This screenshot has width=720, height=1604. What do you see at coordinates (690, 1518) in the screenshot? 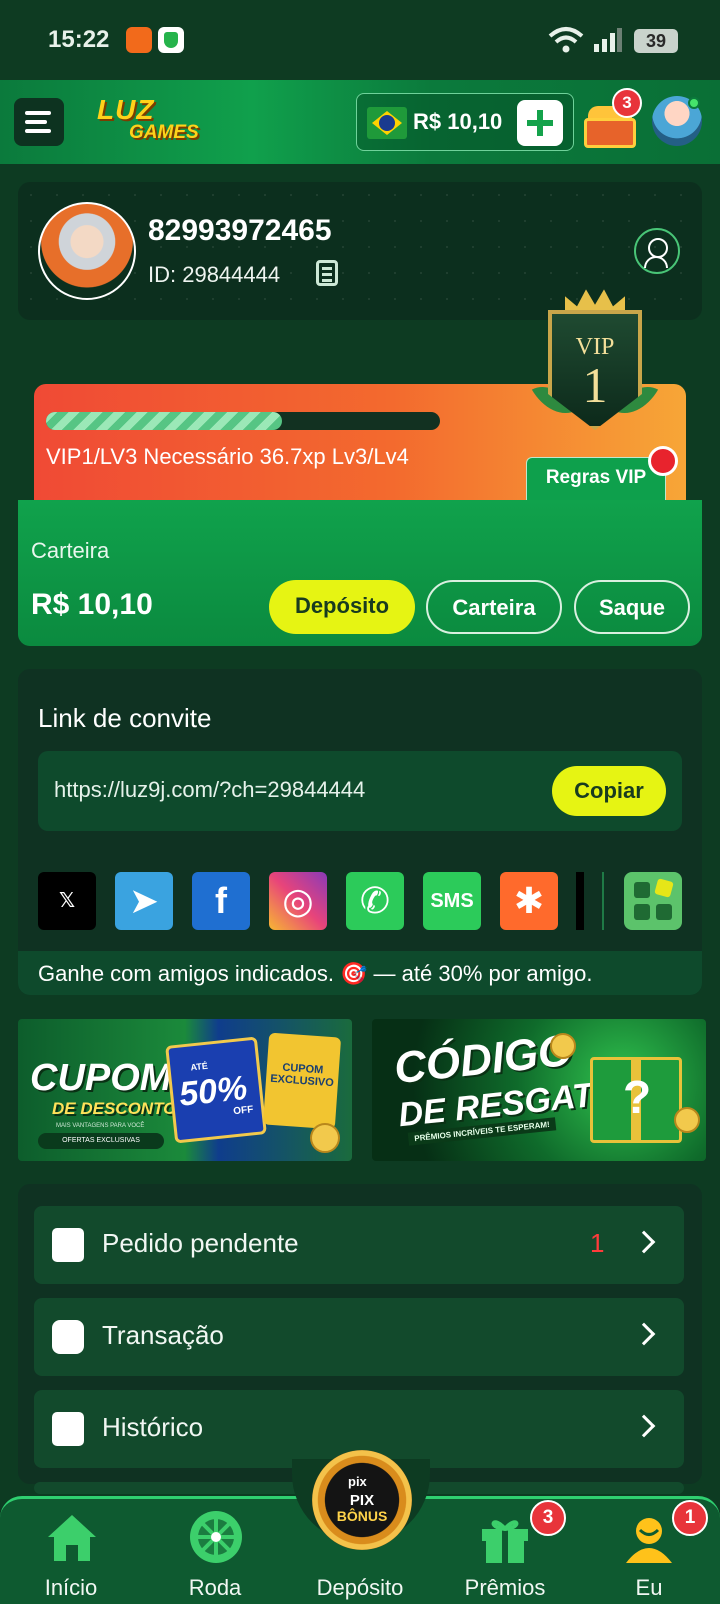
I see `me-badge: 1` at bounding box center [690, 1518].